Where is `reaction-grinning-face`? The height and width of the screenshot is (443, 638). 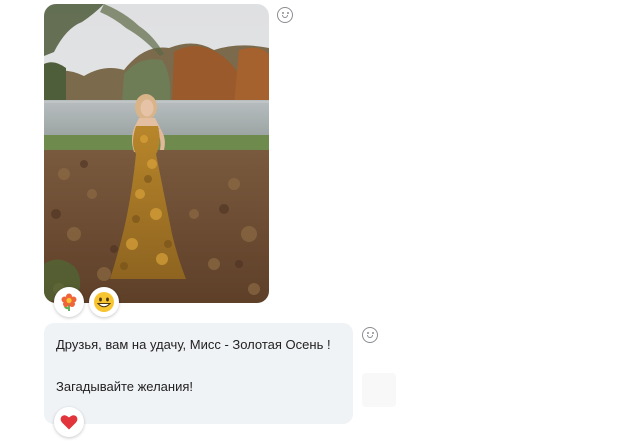
reaction-grinning-face is located at coordinates (104, 302).